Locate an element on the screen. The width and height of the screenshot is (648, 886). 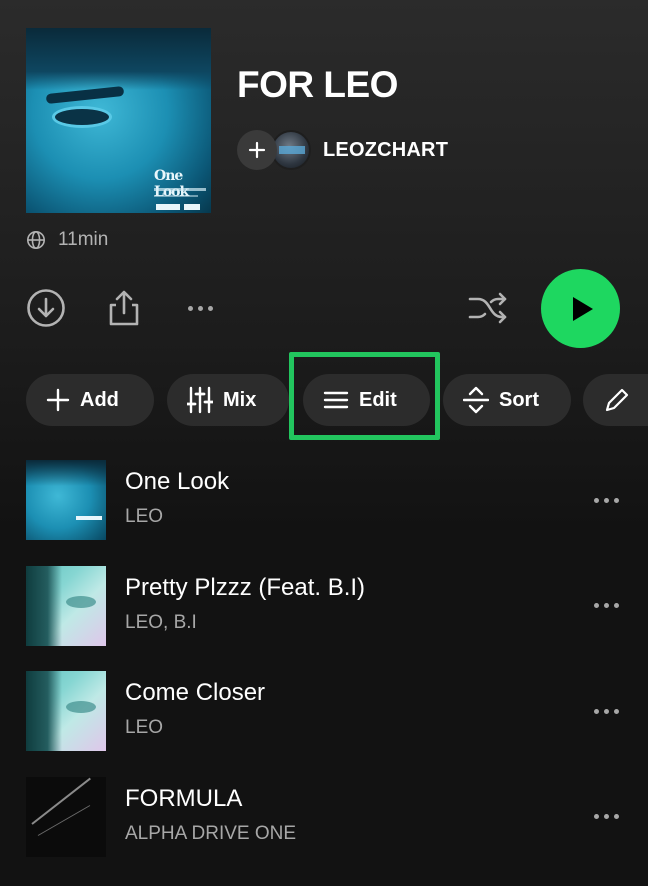
playlist-meta: 11min is located at coordinates (67, 240).